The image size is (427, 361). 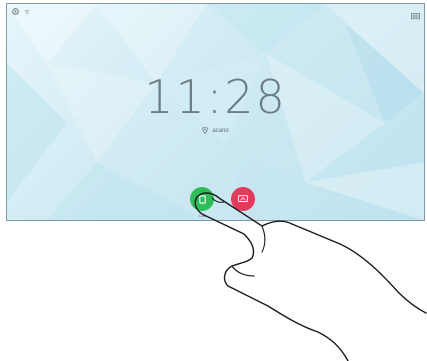 I want to click on call-button, so click(x=202, y=199).